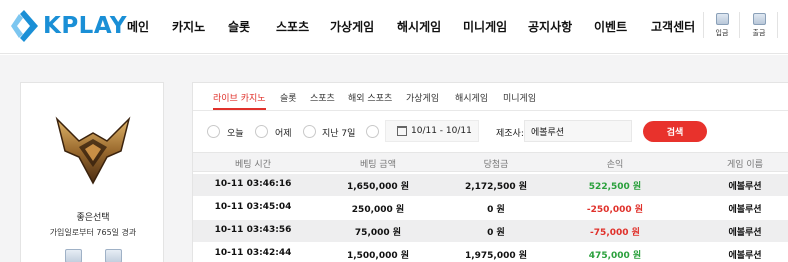 This screenshot has width=788, height=262. What do you see at coordinates (422, 99) in the screenshot?
I see `tab-virtual: 가상게임` at bounding box center [422, 99].